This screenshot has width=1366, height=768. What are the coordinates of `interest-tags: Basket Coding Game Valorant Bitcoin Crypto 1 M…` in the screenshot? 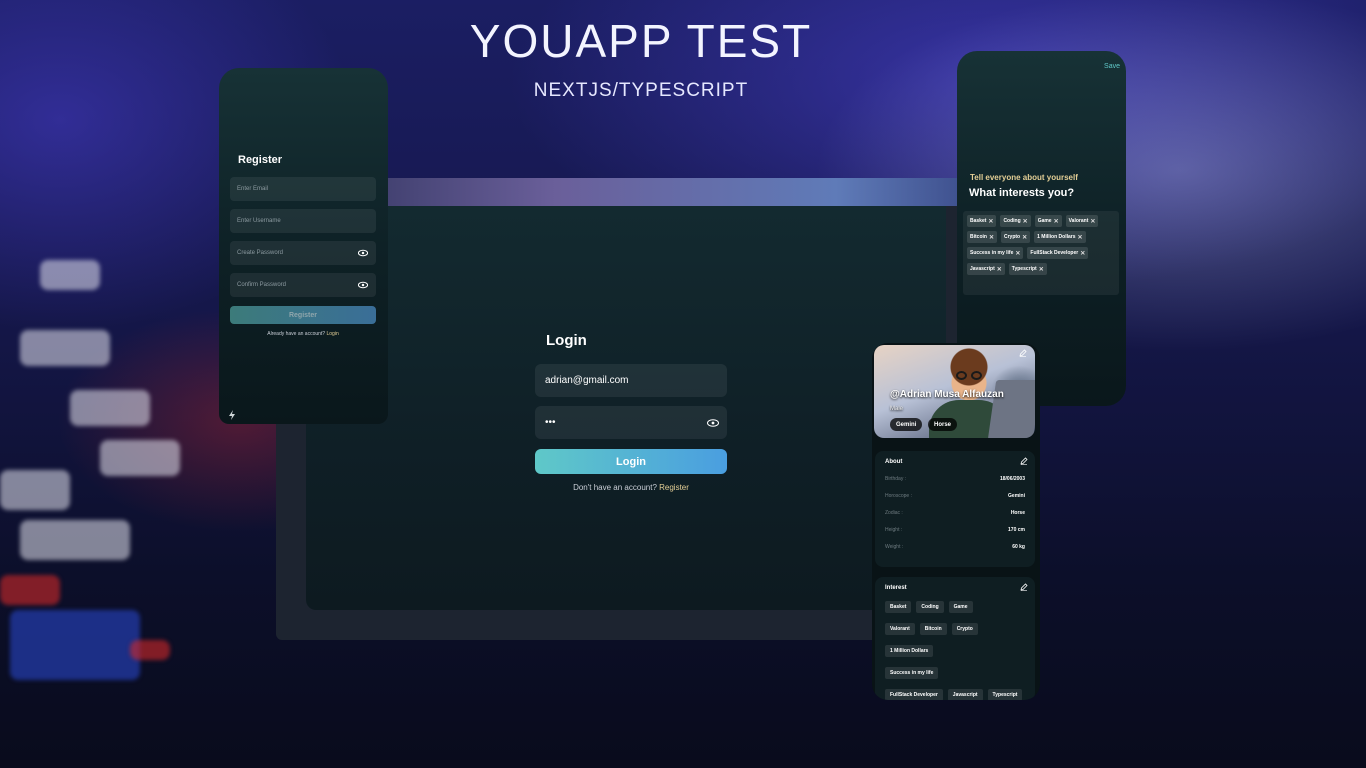 It's located at (955, 650).